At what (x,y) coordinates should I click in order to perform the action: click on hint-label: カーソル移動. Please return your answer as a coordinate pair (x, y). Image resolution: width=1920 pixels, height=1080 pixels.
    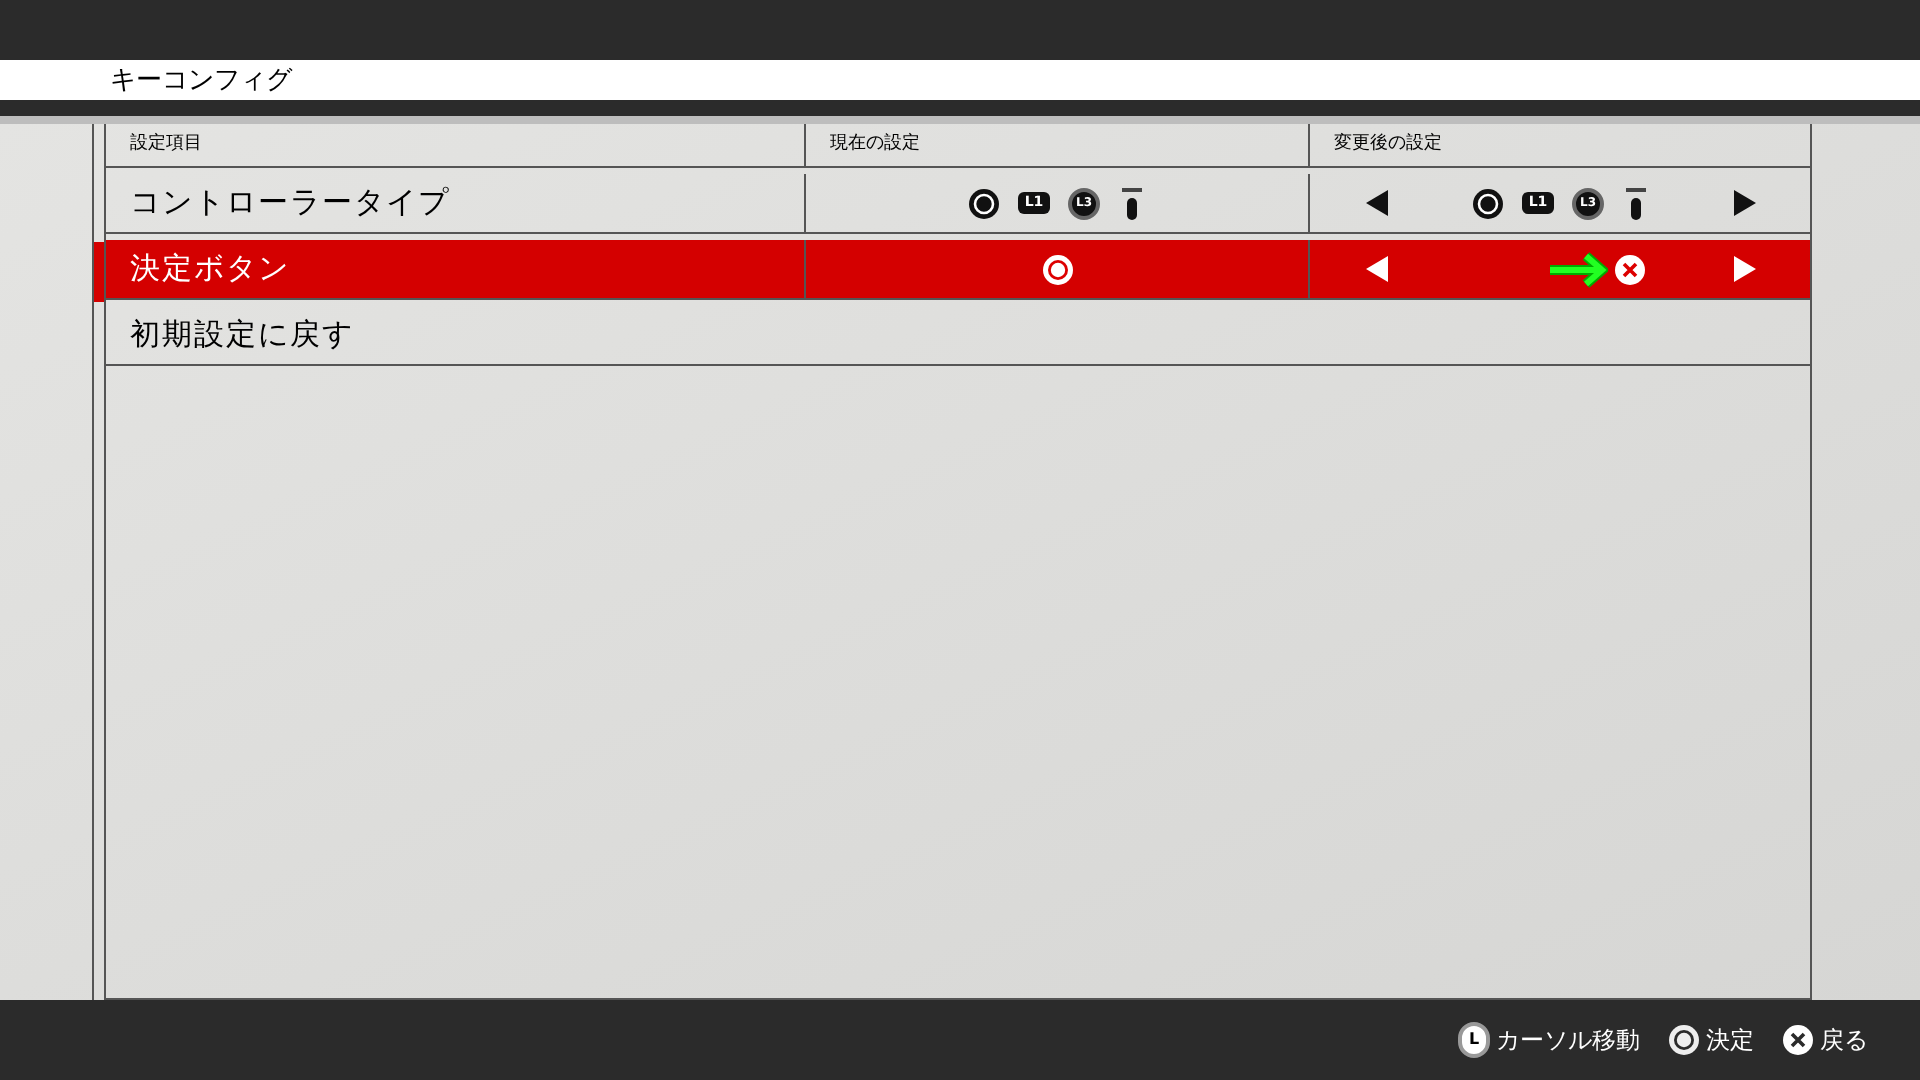
    Looking at the image, I should click on (1568, 1041).